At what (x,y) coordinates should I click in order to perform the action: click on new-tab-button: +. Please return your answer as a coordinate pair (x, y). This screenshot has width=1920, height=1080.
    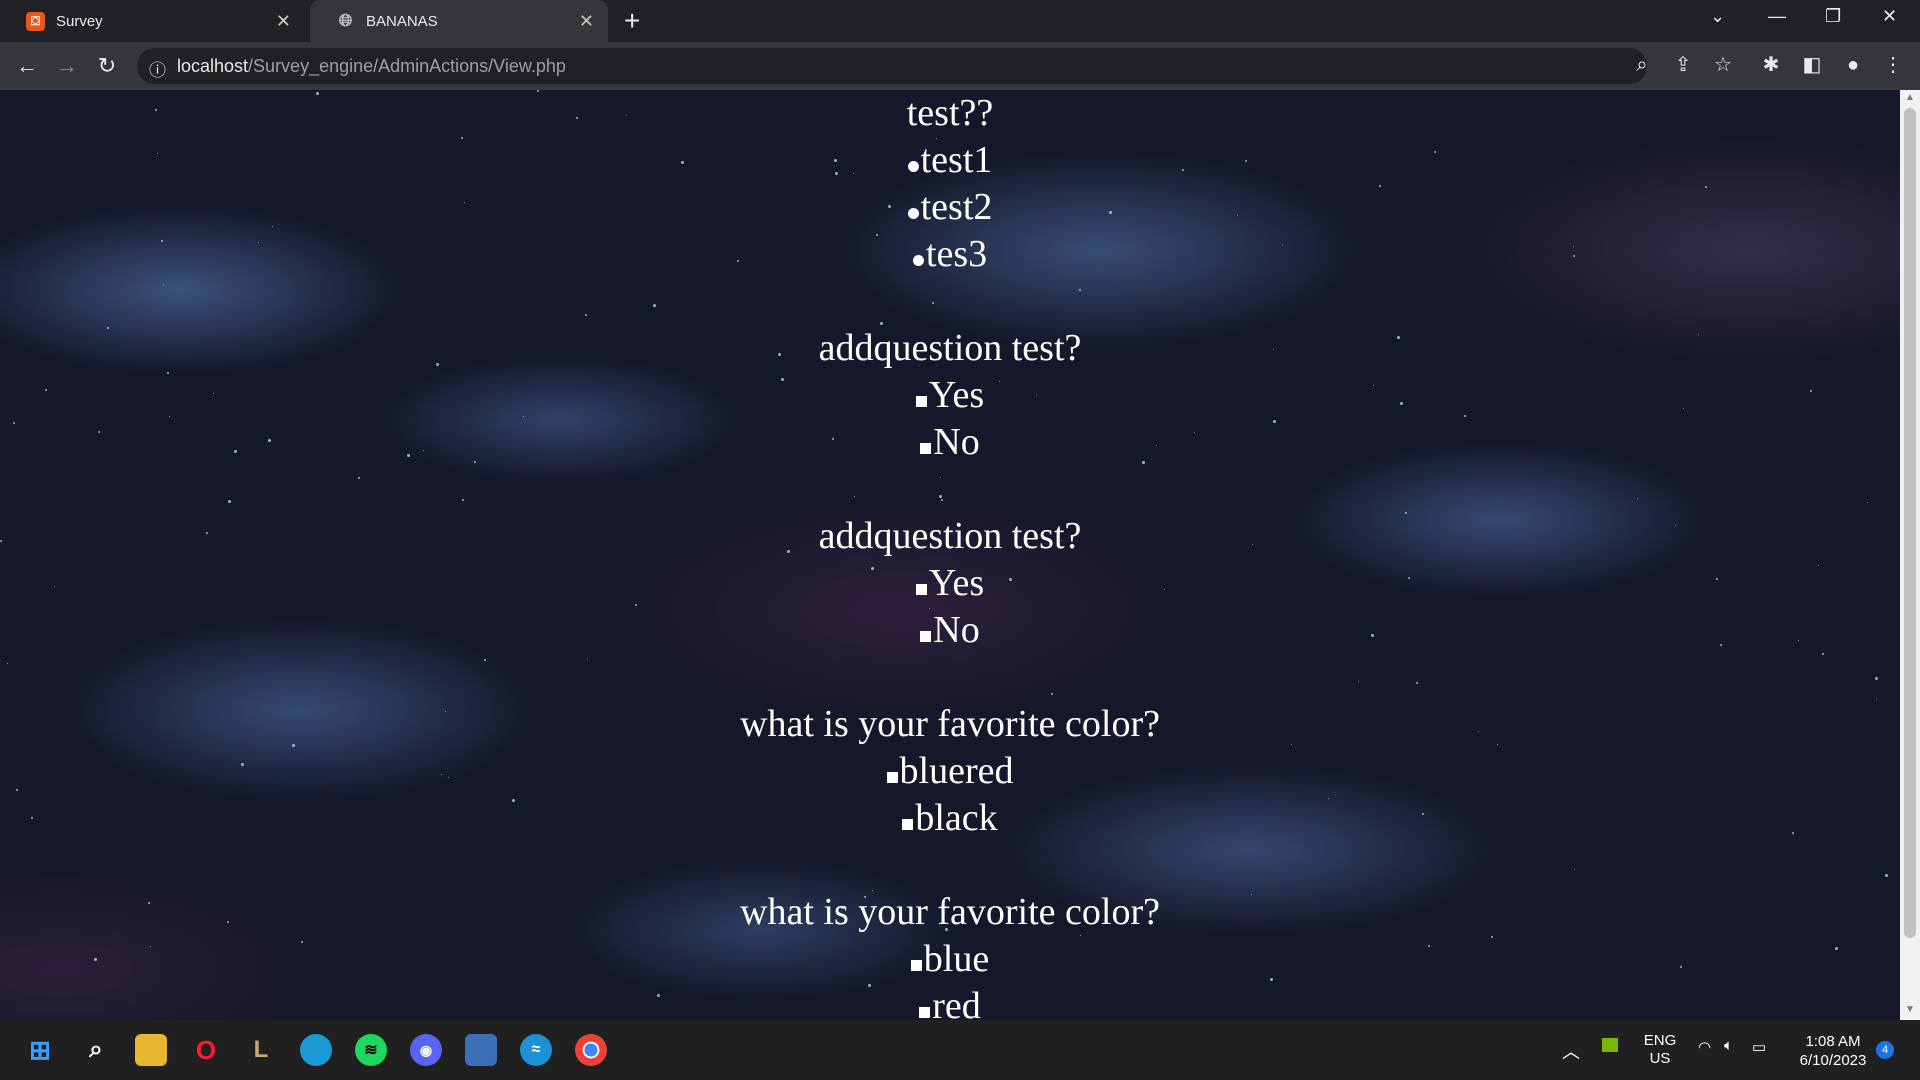
    Looking at the image, I should click on (632, 21).